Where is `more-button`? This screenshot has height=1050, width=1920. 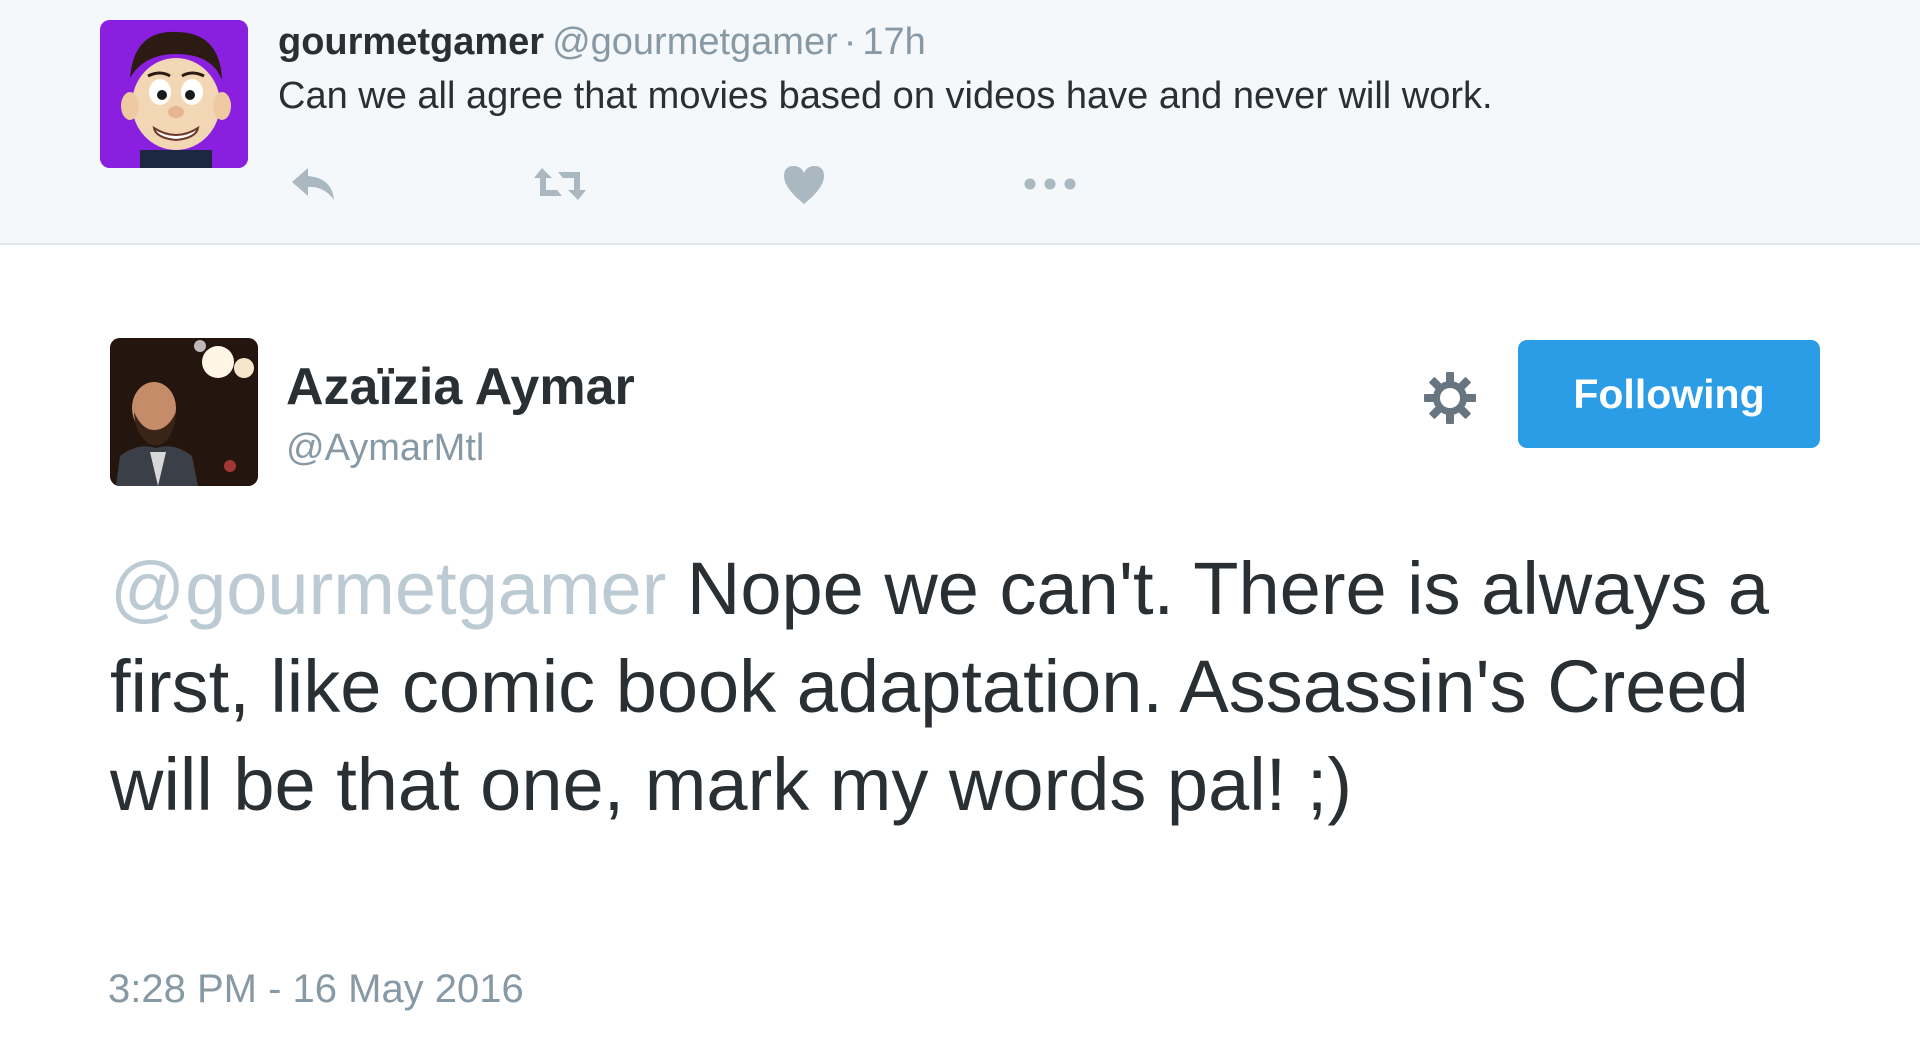
more-button is located at coordinates (1050, 184).